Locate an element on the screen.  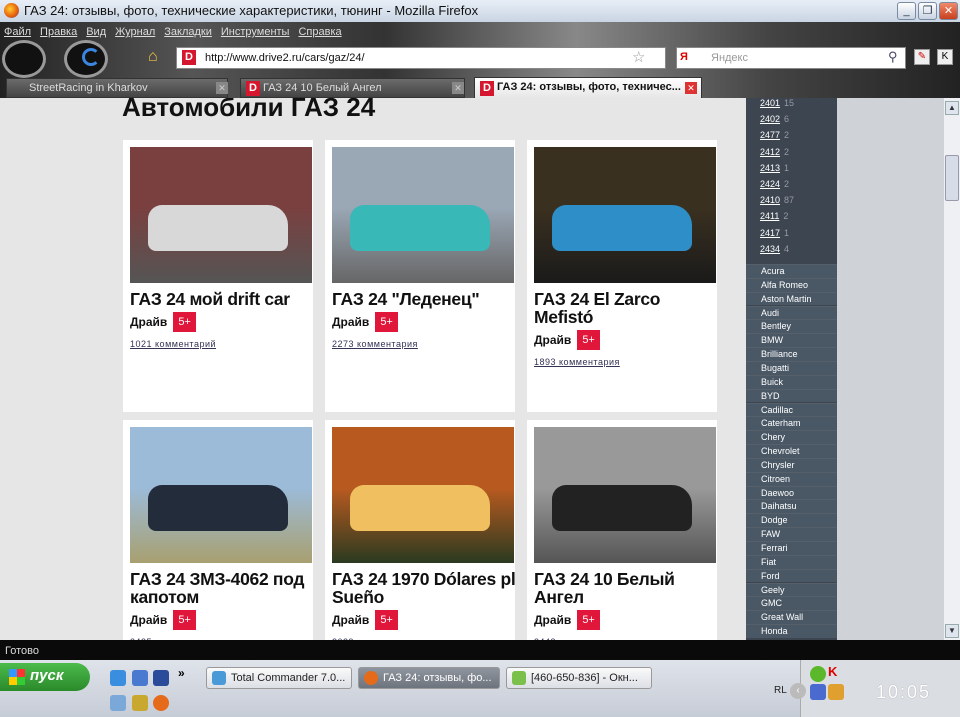
tab-white-angel: ГАЗ 24 10 Белый Ангел is located at coordinates (352, 88).